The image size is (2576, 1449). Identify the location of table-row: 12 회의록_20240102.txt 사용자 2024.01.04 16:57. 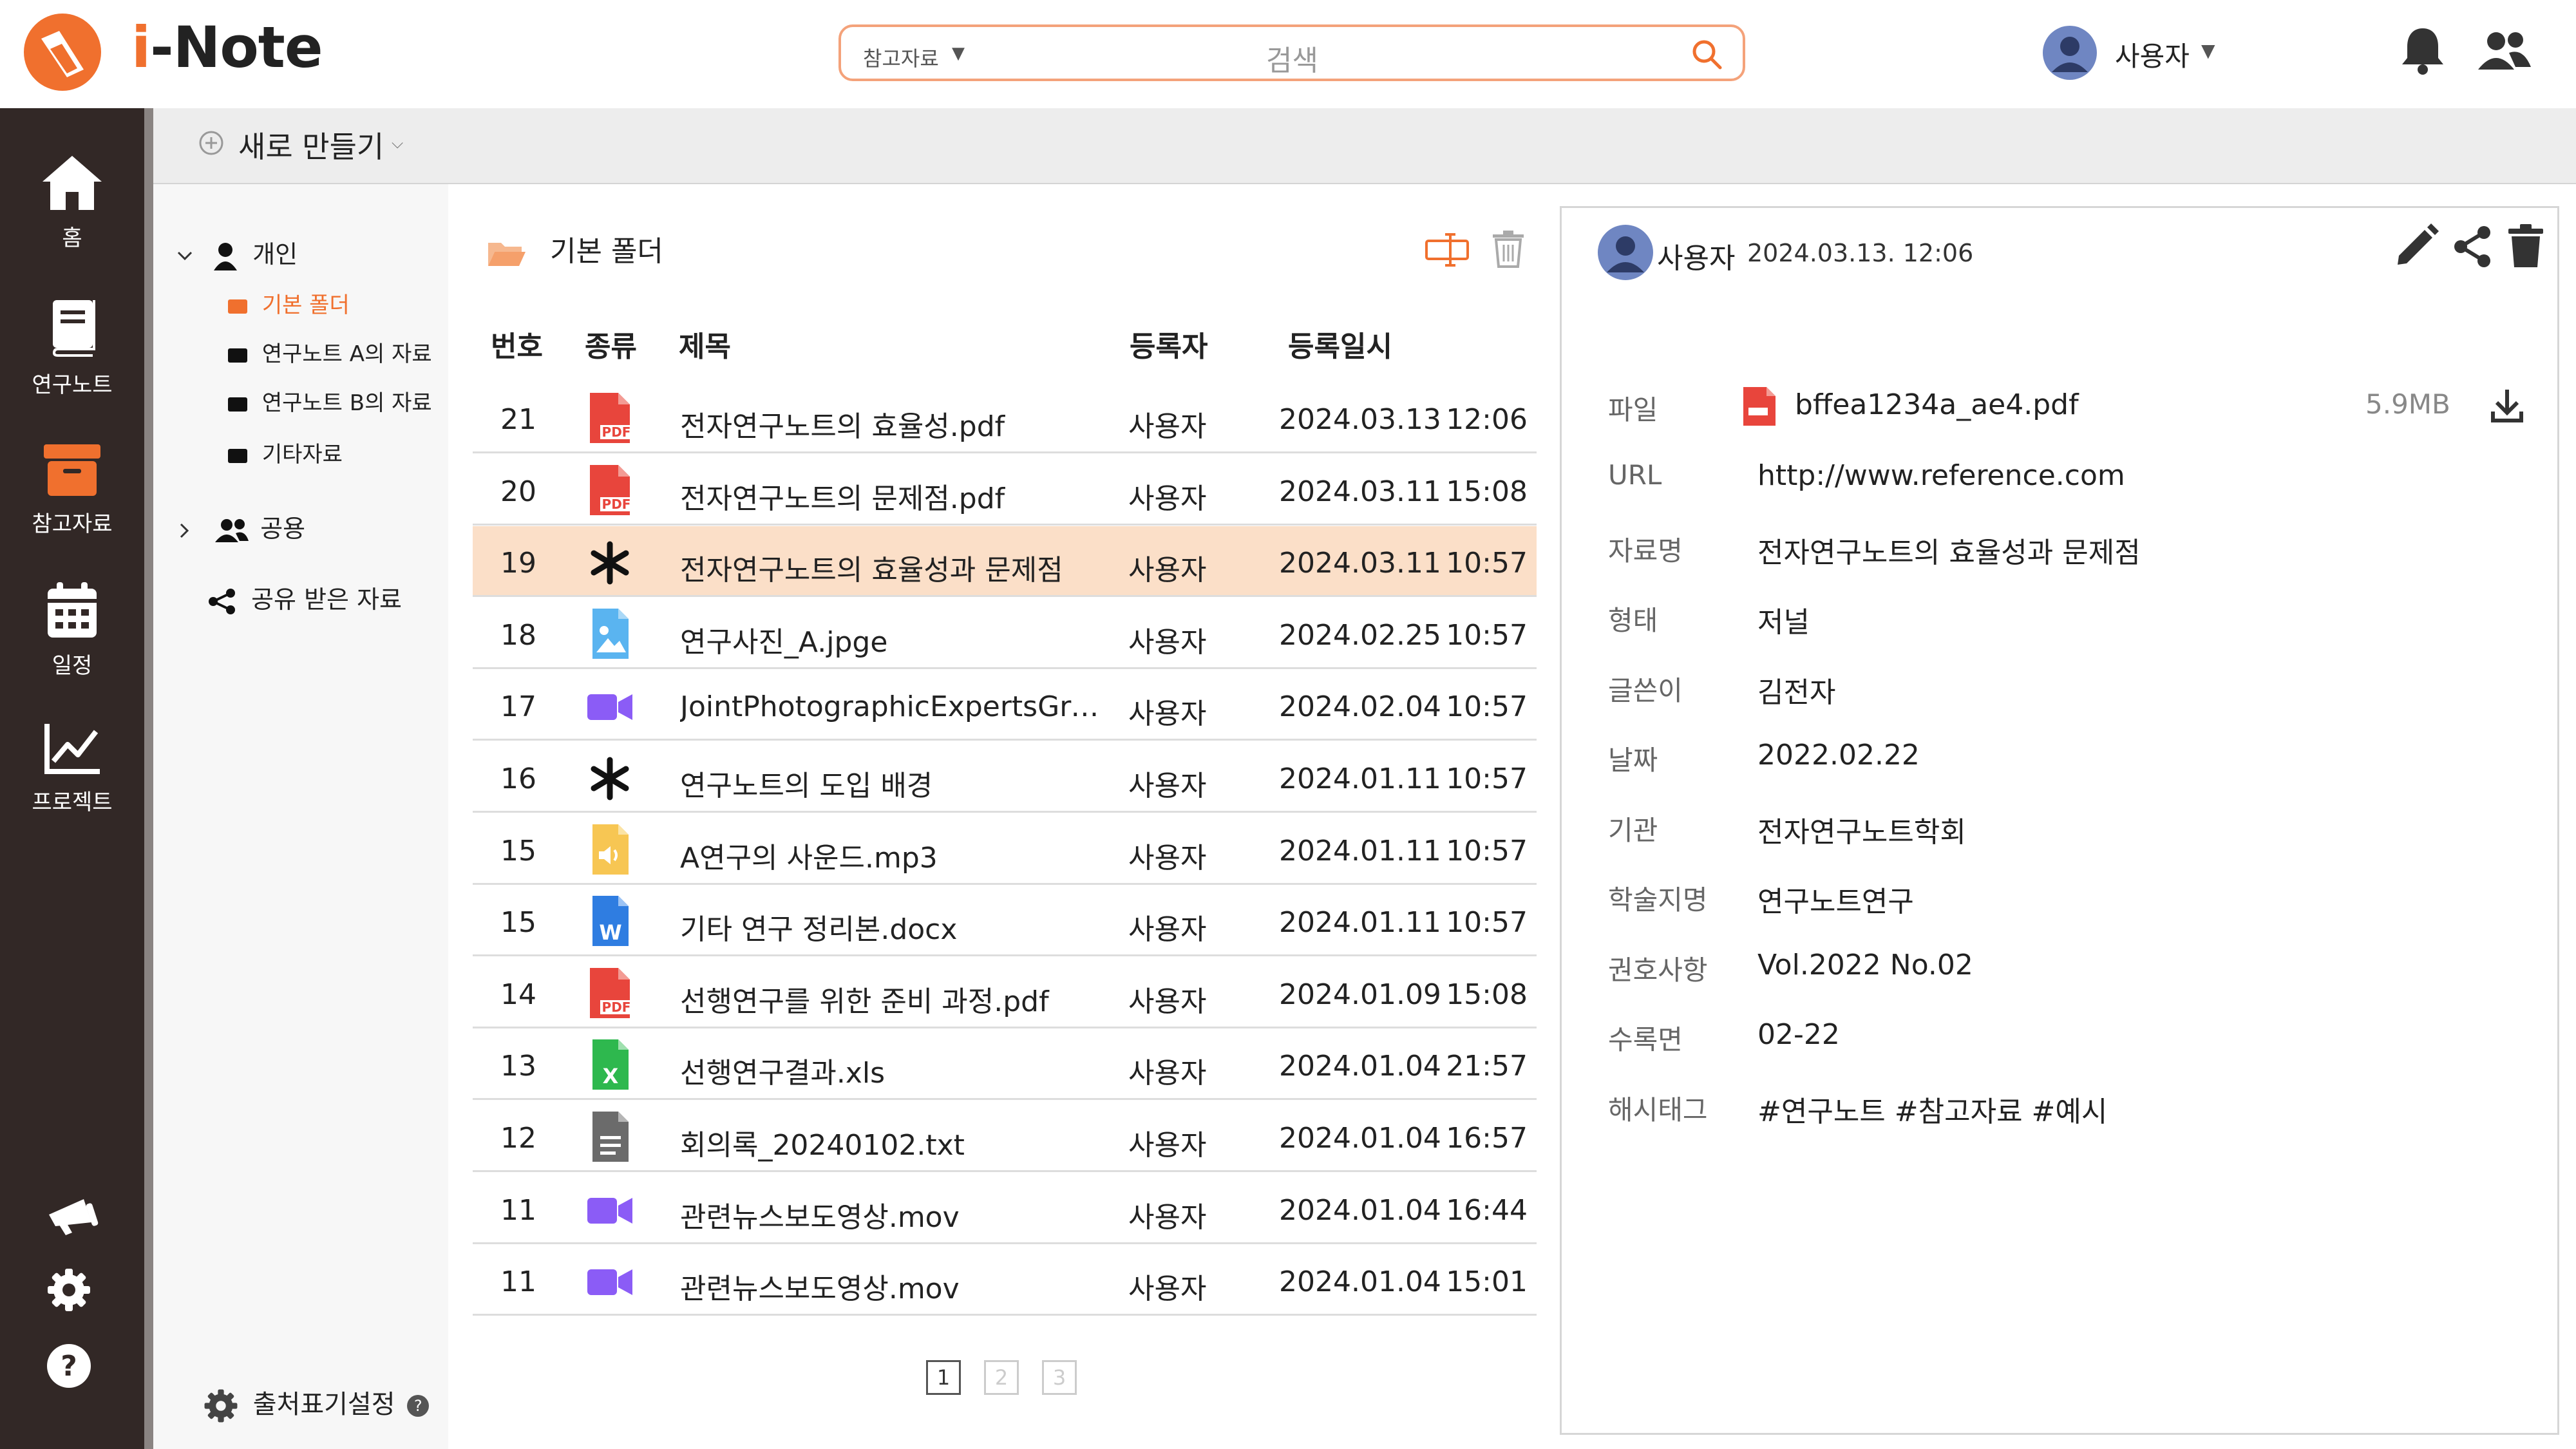
(1005, 1136).